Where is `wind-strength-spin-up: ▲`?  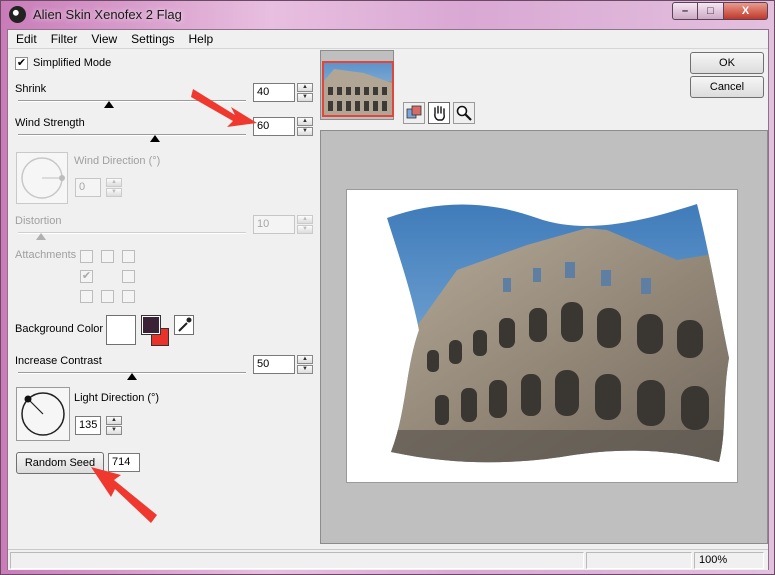
wind-strength-spin-up: ▲ is located at coordinates (305, 121).